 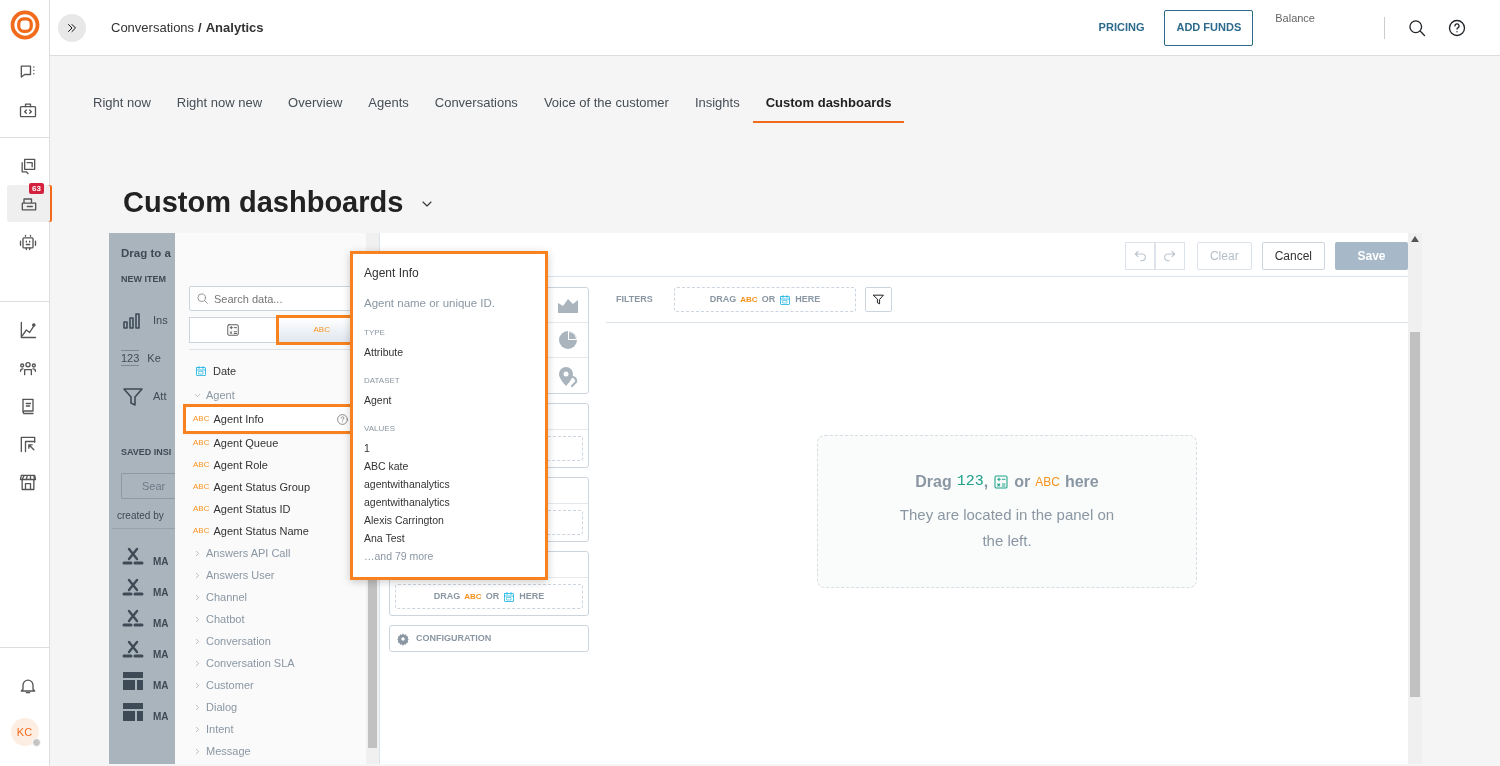 I want to click on tooltip-heading: DATASET, so click(x=382, y=380).